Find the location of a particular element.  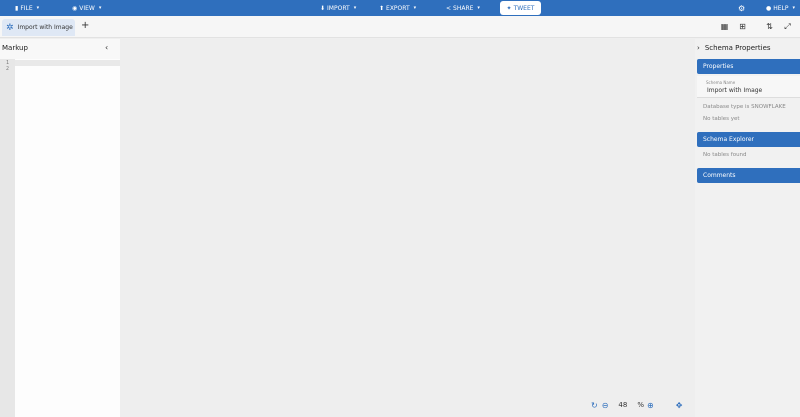

reset-zoom-icon: ↻ is located at coordinates (594, 405).